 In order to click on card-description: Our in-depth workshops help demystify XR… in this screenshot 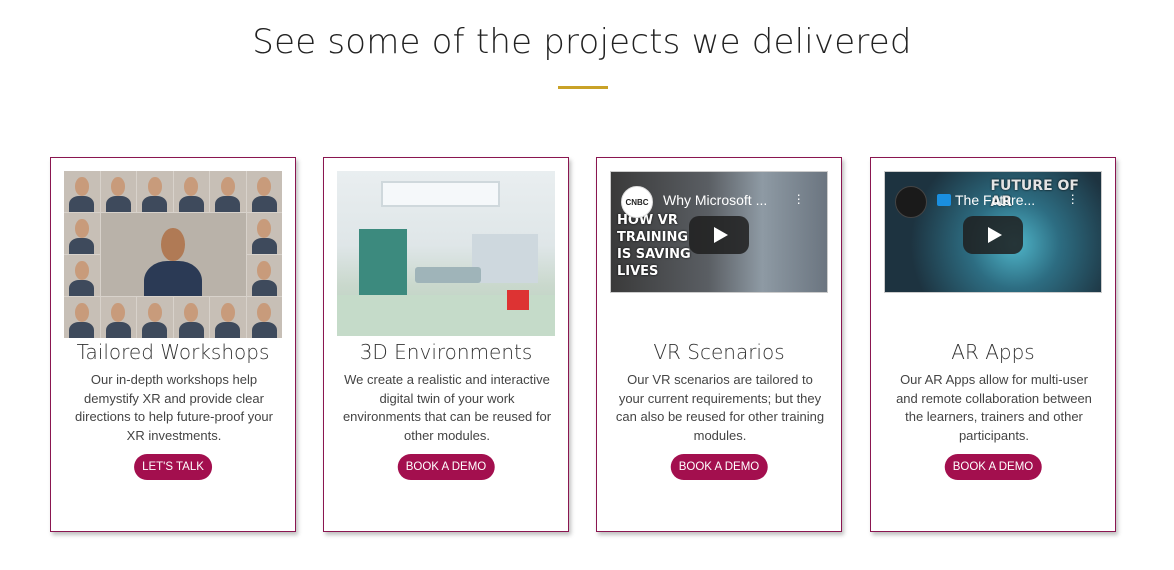, I will do `click(174, 407)`.